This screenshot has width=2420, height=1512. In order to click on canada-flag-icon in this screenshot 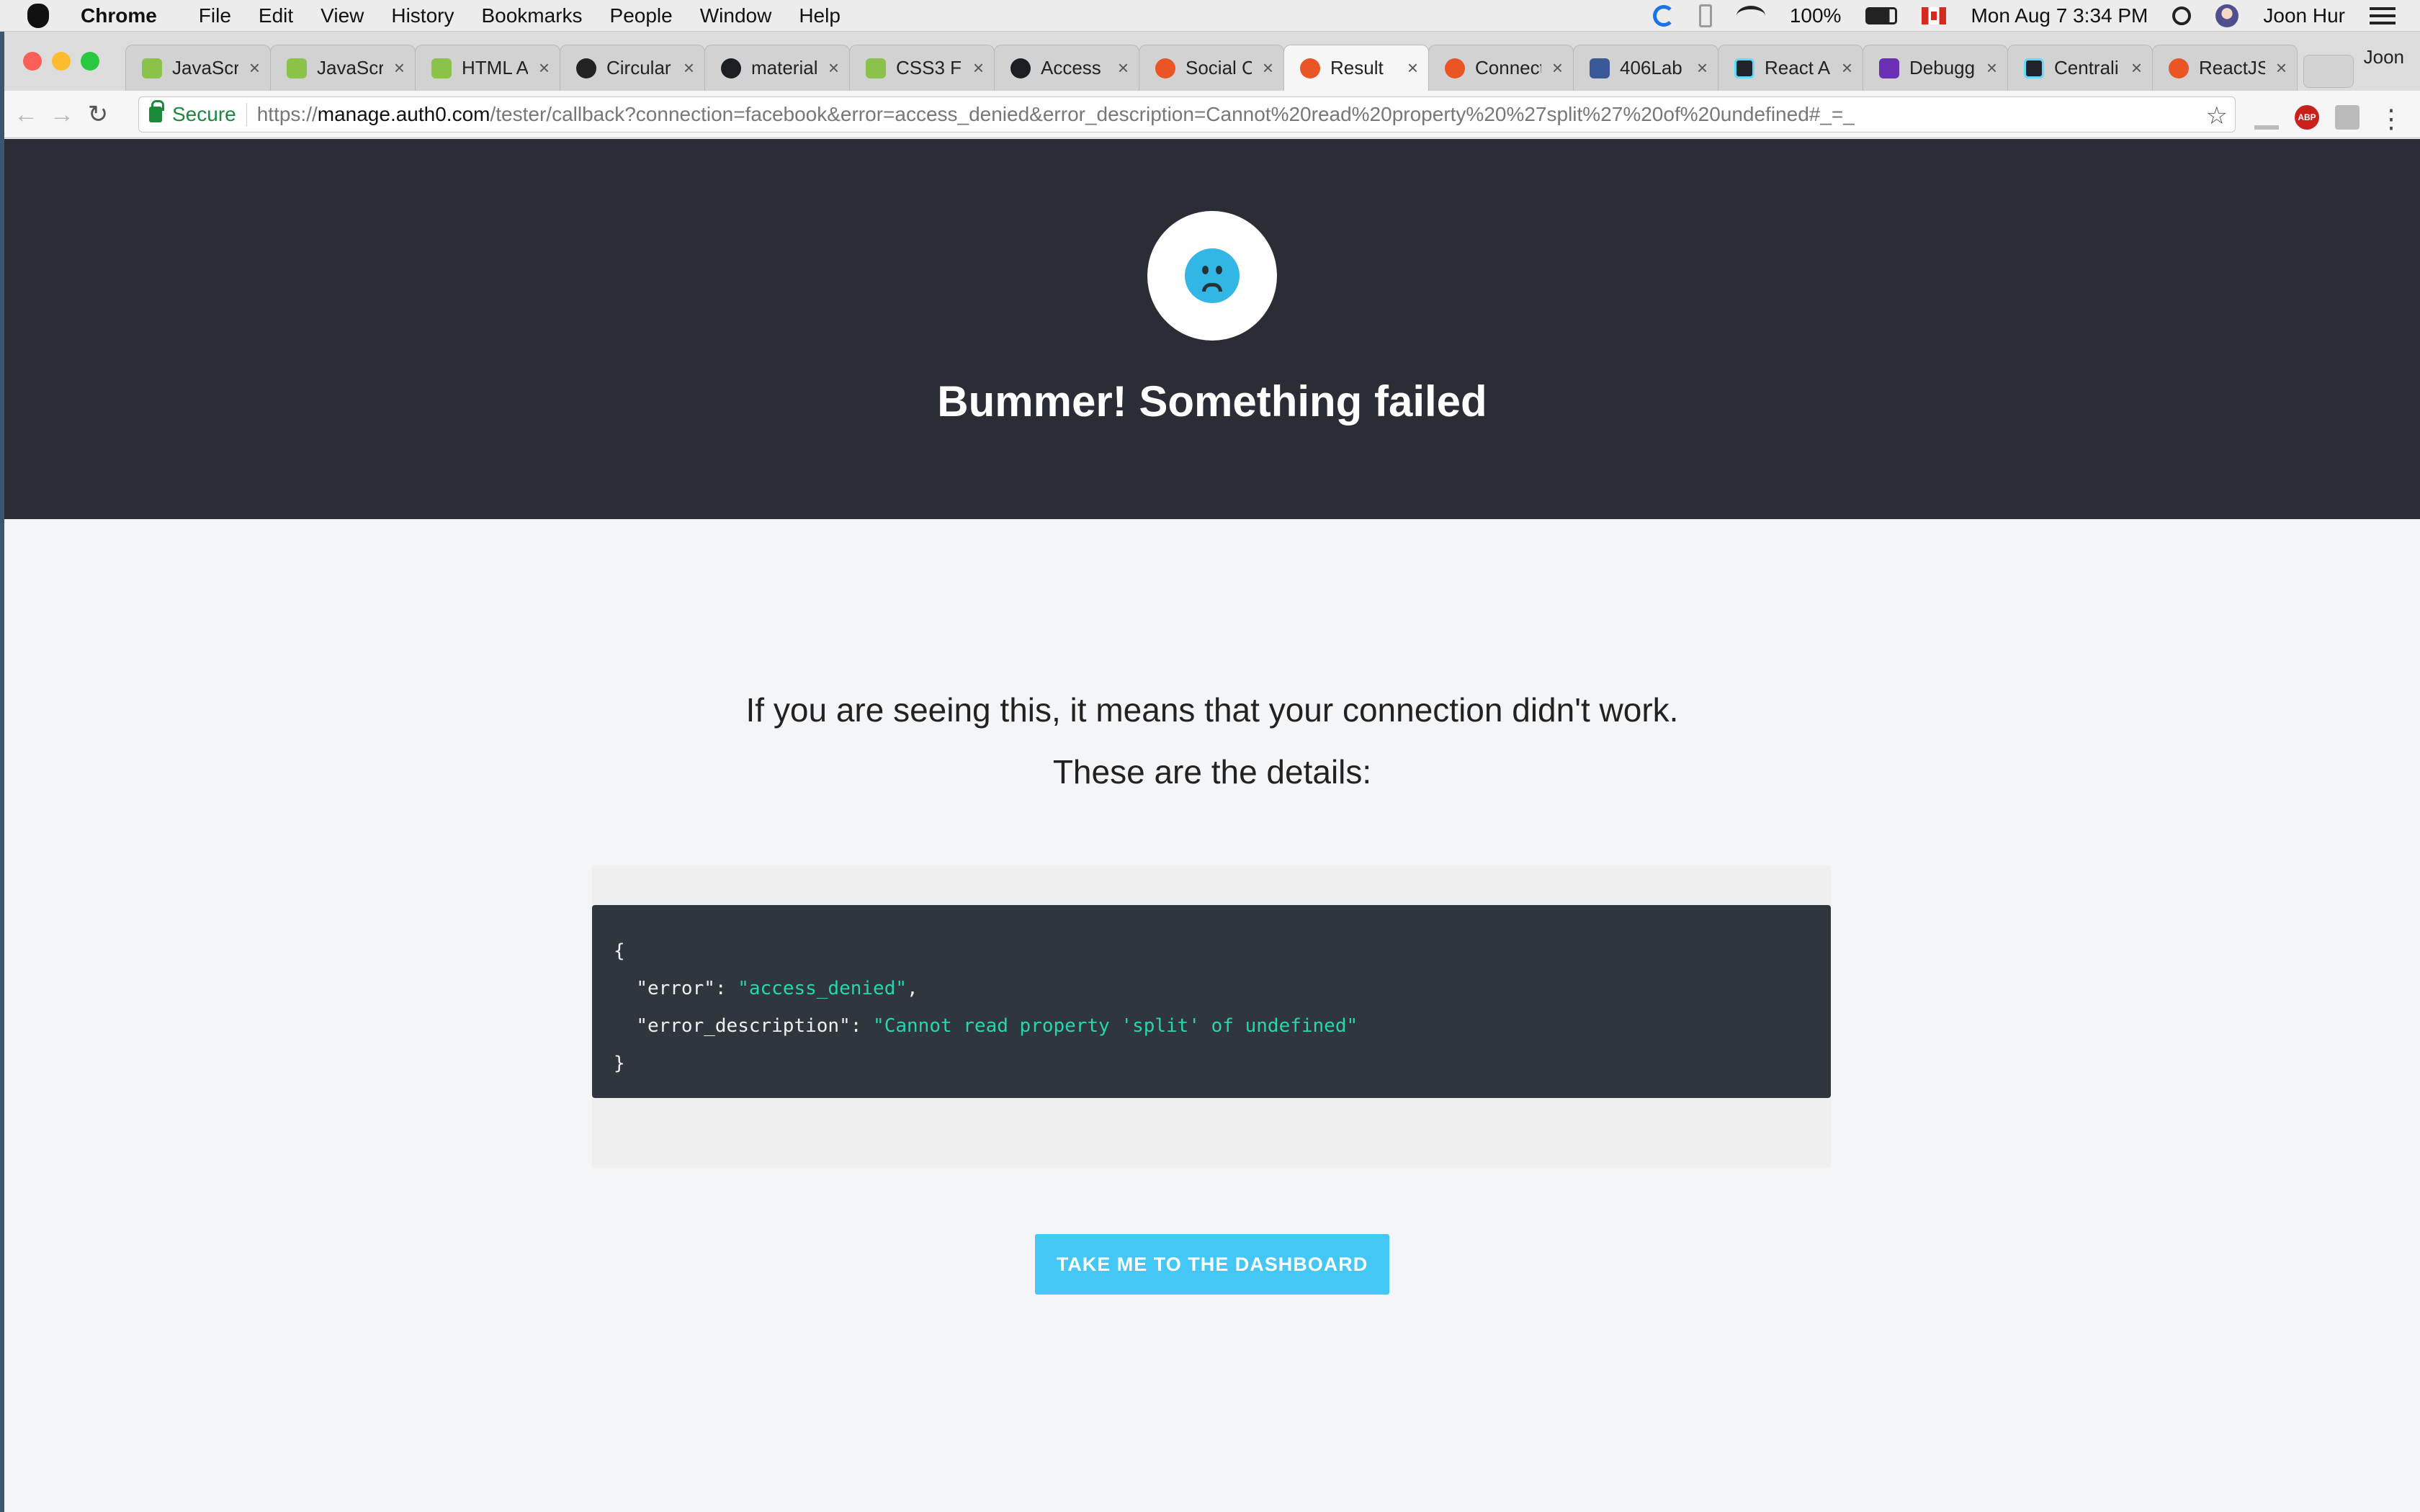, I will do `click(1935, 15)`.